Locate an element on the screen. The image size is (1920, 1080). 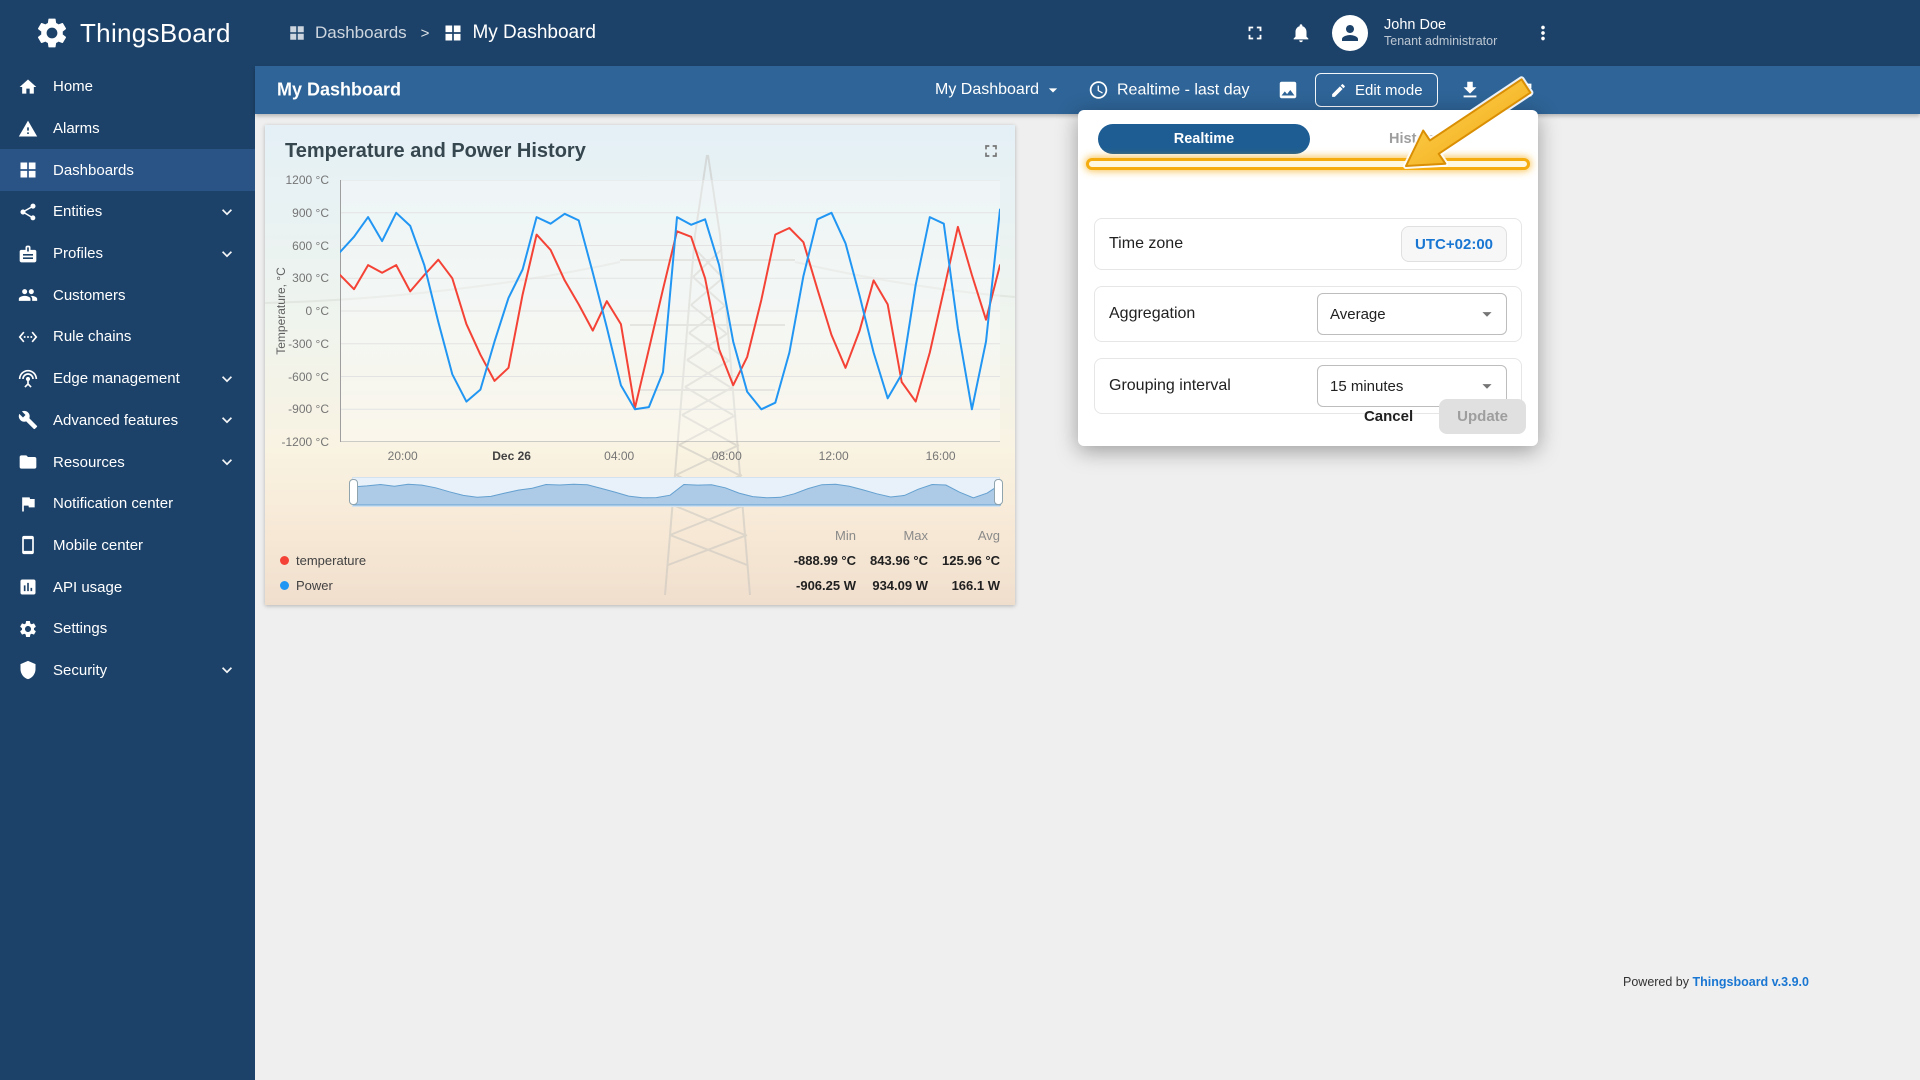
sidebar-item-alarms: Alarms is located at coordinates (127, 129).